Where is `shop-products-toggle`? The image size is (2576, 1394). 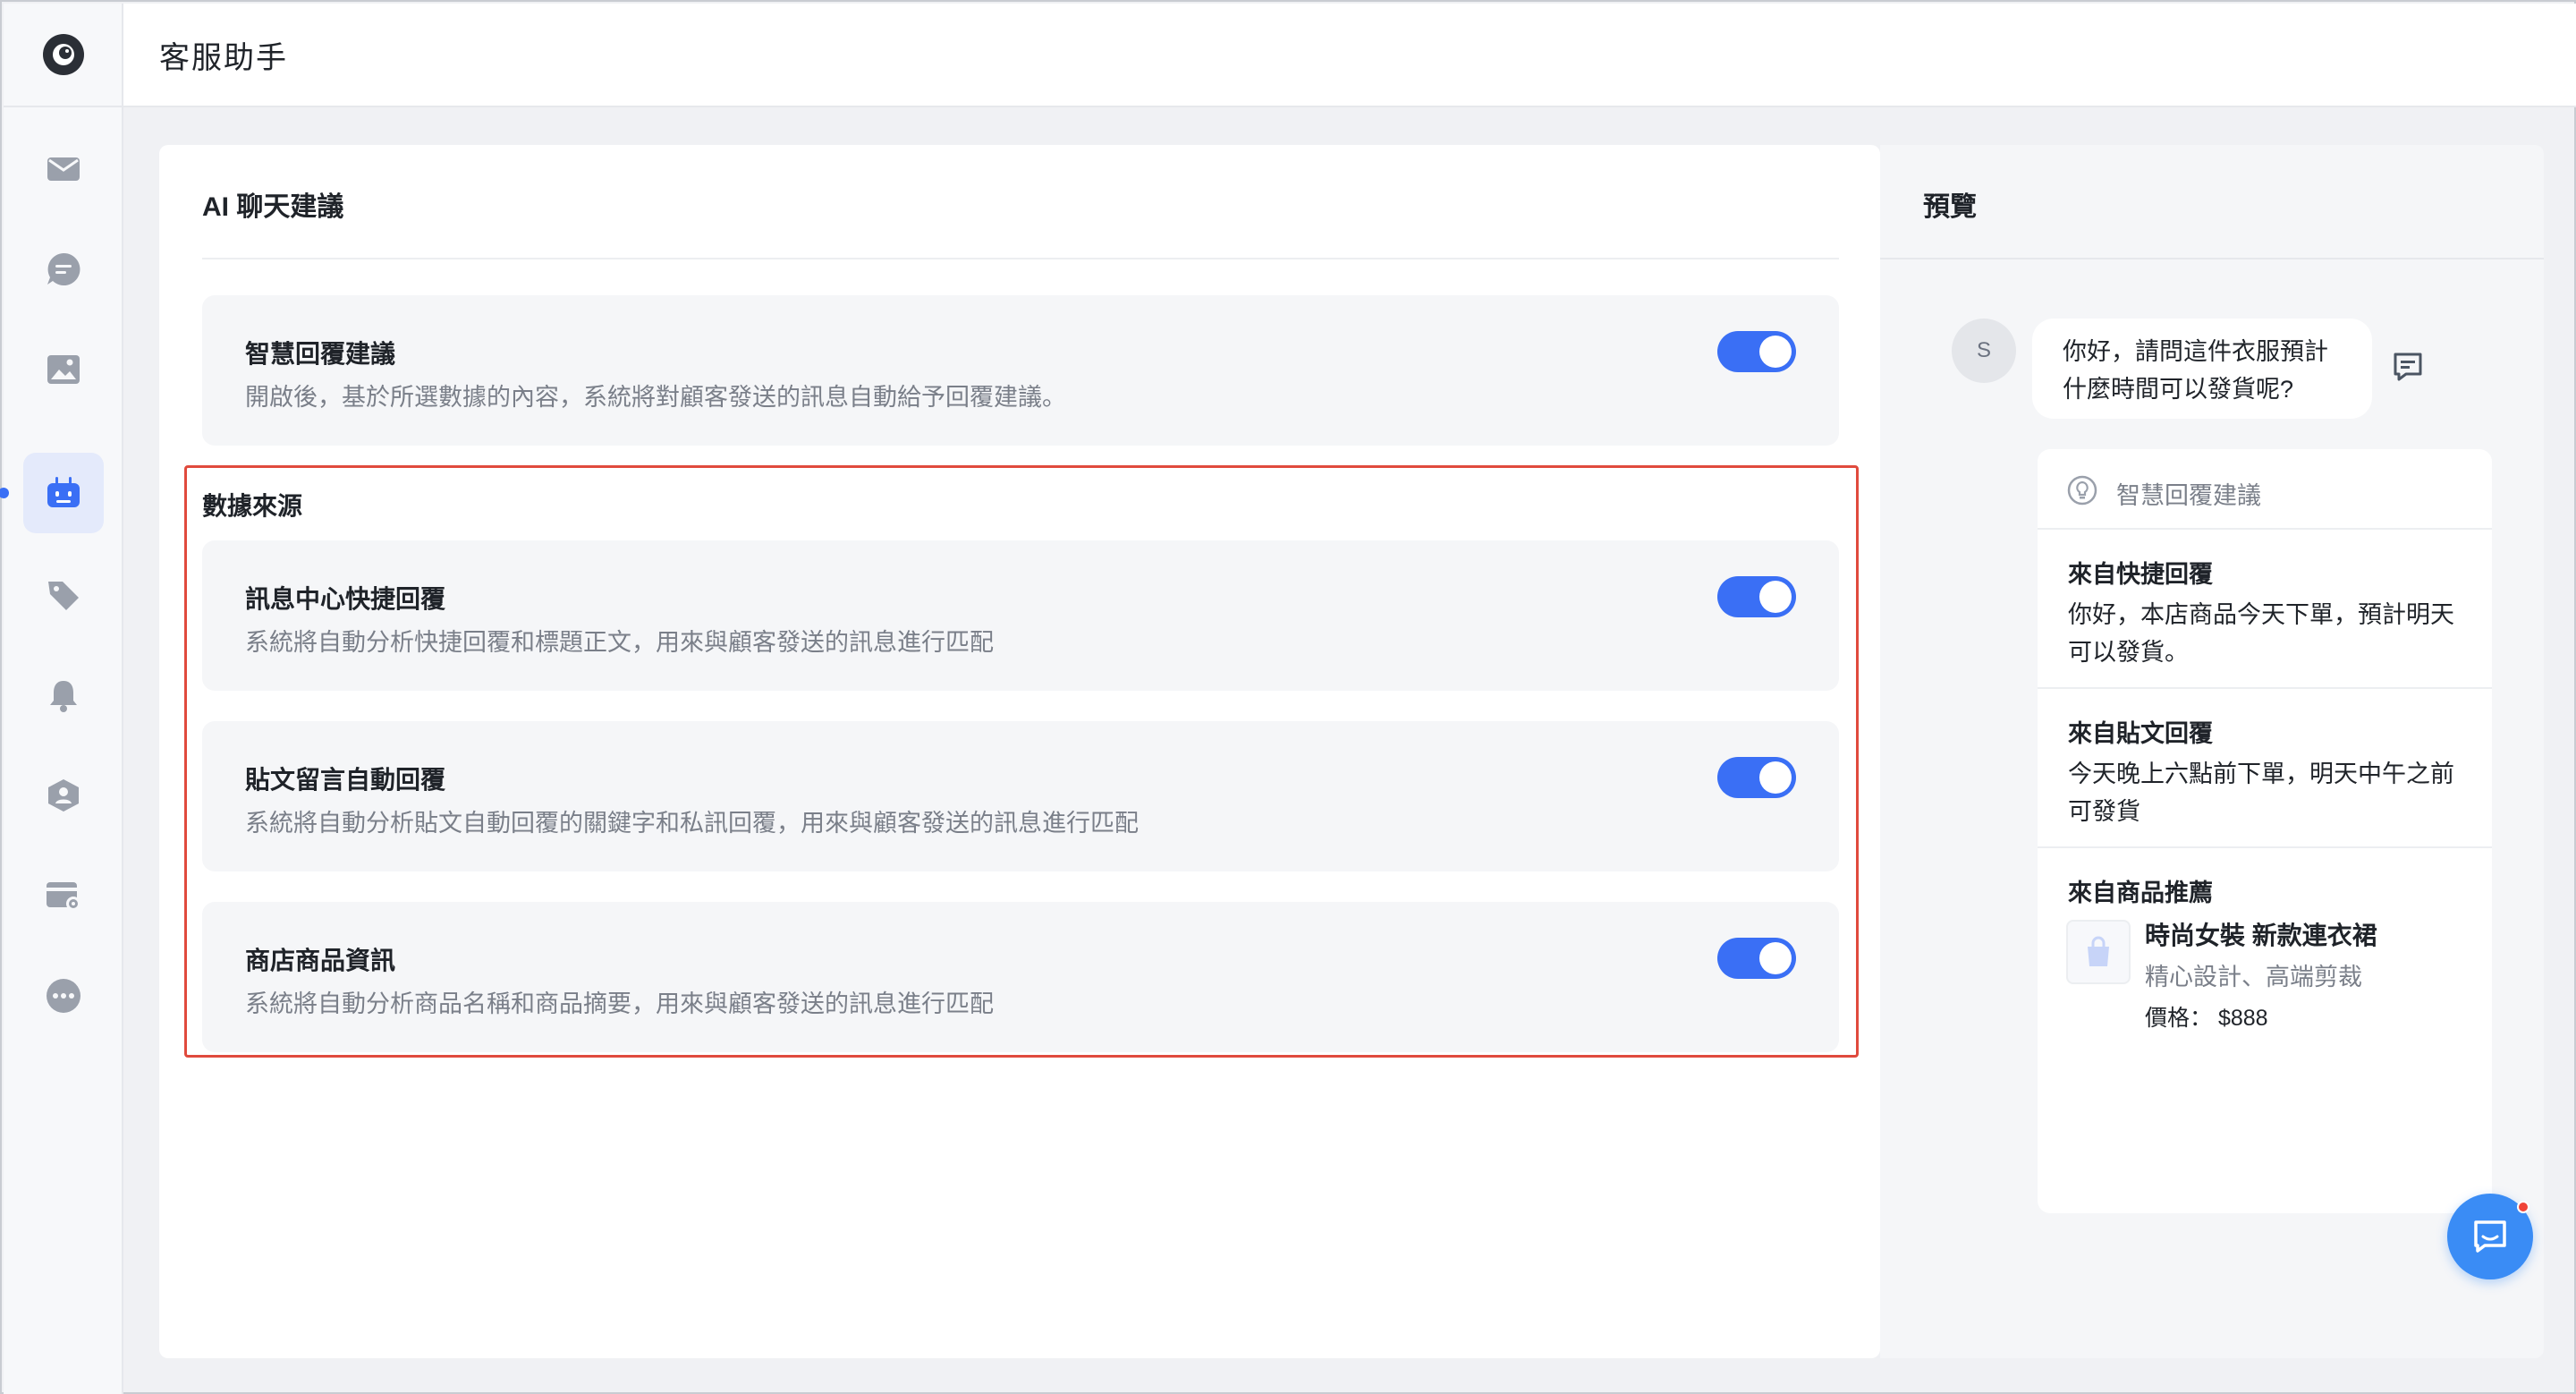 shop-products-toggle is located at coordinates (1756, 958).